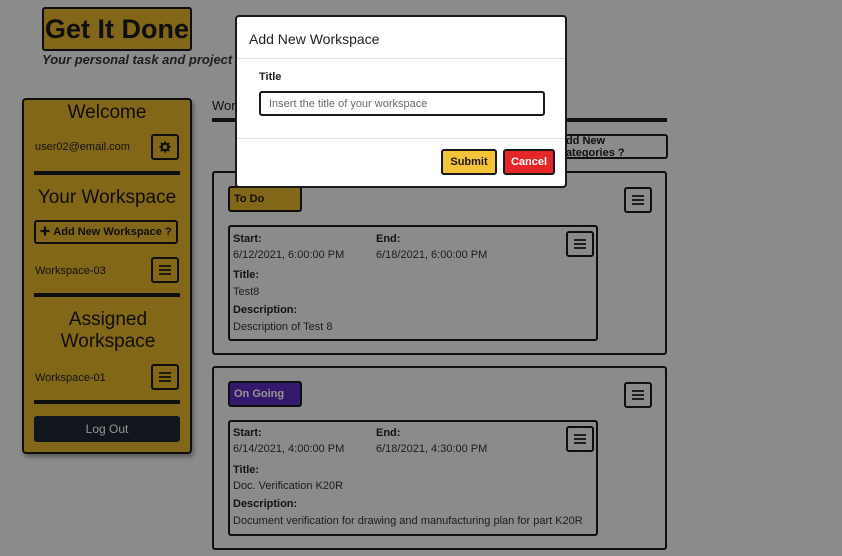 Image resolution: width=842 pixels, height=556 pixels. I want to click on add-workspace-modal: Add New Workspace Title Submit Cancel, so click(401, 101).